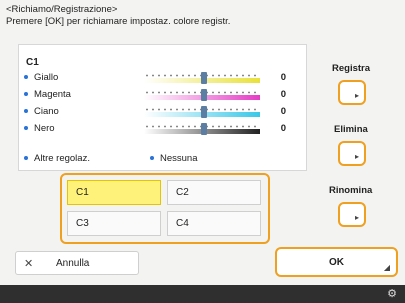  What do you see at coordinates (114, 192) in the screenshot?
I see `preset-c1-button: C1` at bounding box center [114, 192].